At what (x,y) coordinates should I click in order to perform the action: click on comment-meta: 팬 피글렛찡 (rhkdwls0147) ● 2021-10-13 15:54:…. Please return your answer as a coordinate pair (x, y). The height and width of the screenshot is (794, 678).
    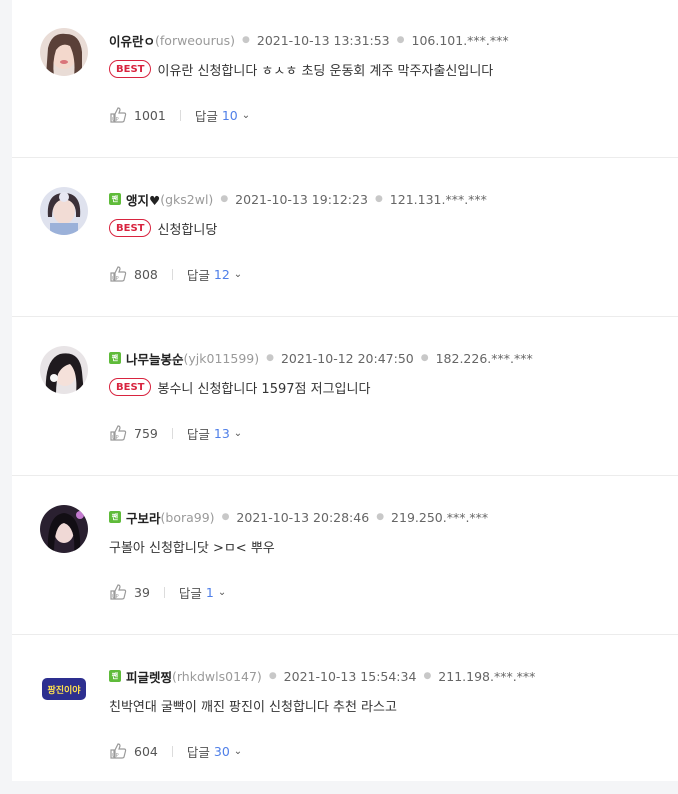
    Looking at the image, I should click on (322, 676).